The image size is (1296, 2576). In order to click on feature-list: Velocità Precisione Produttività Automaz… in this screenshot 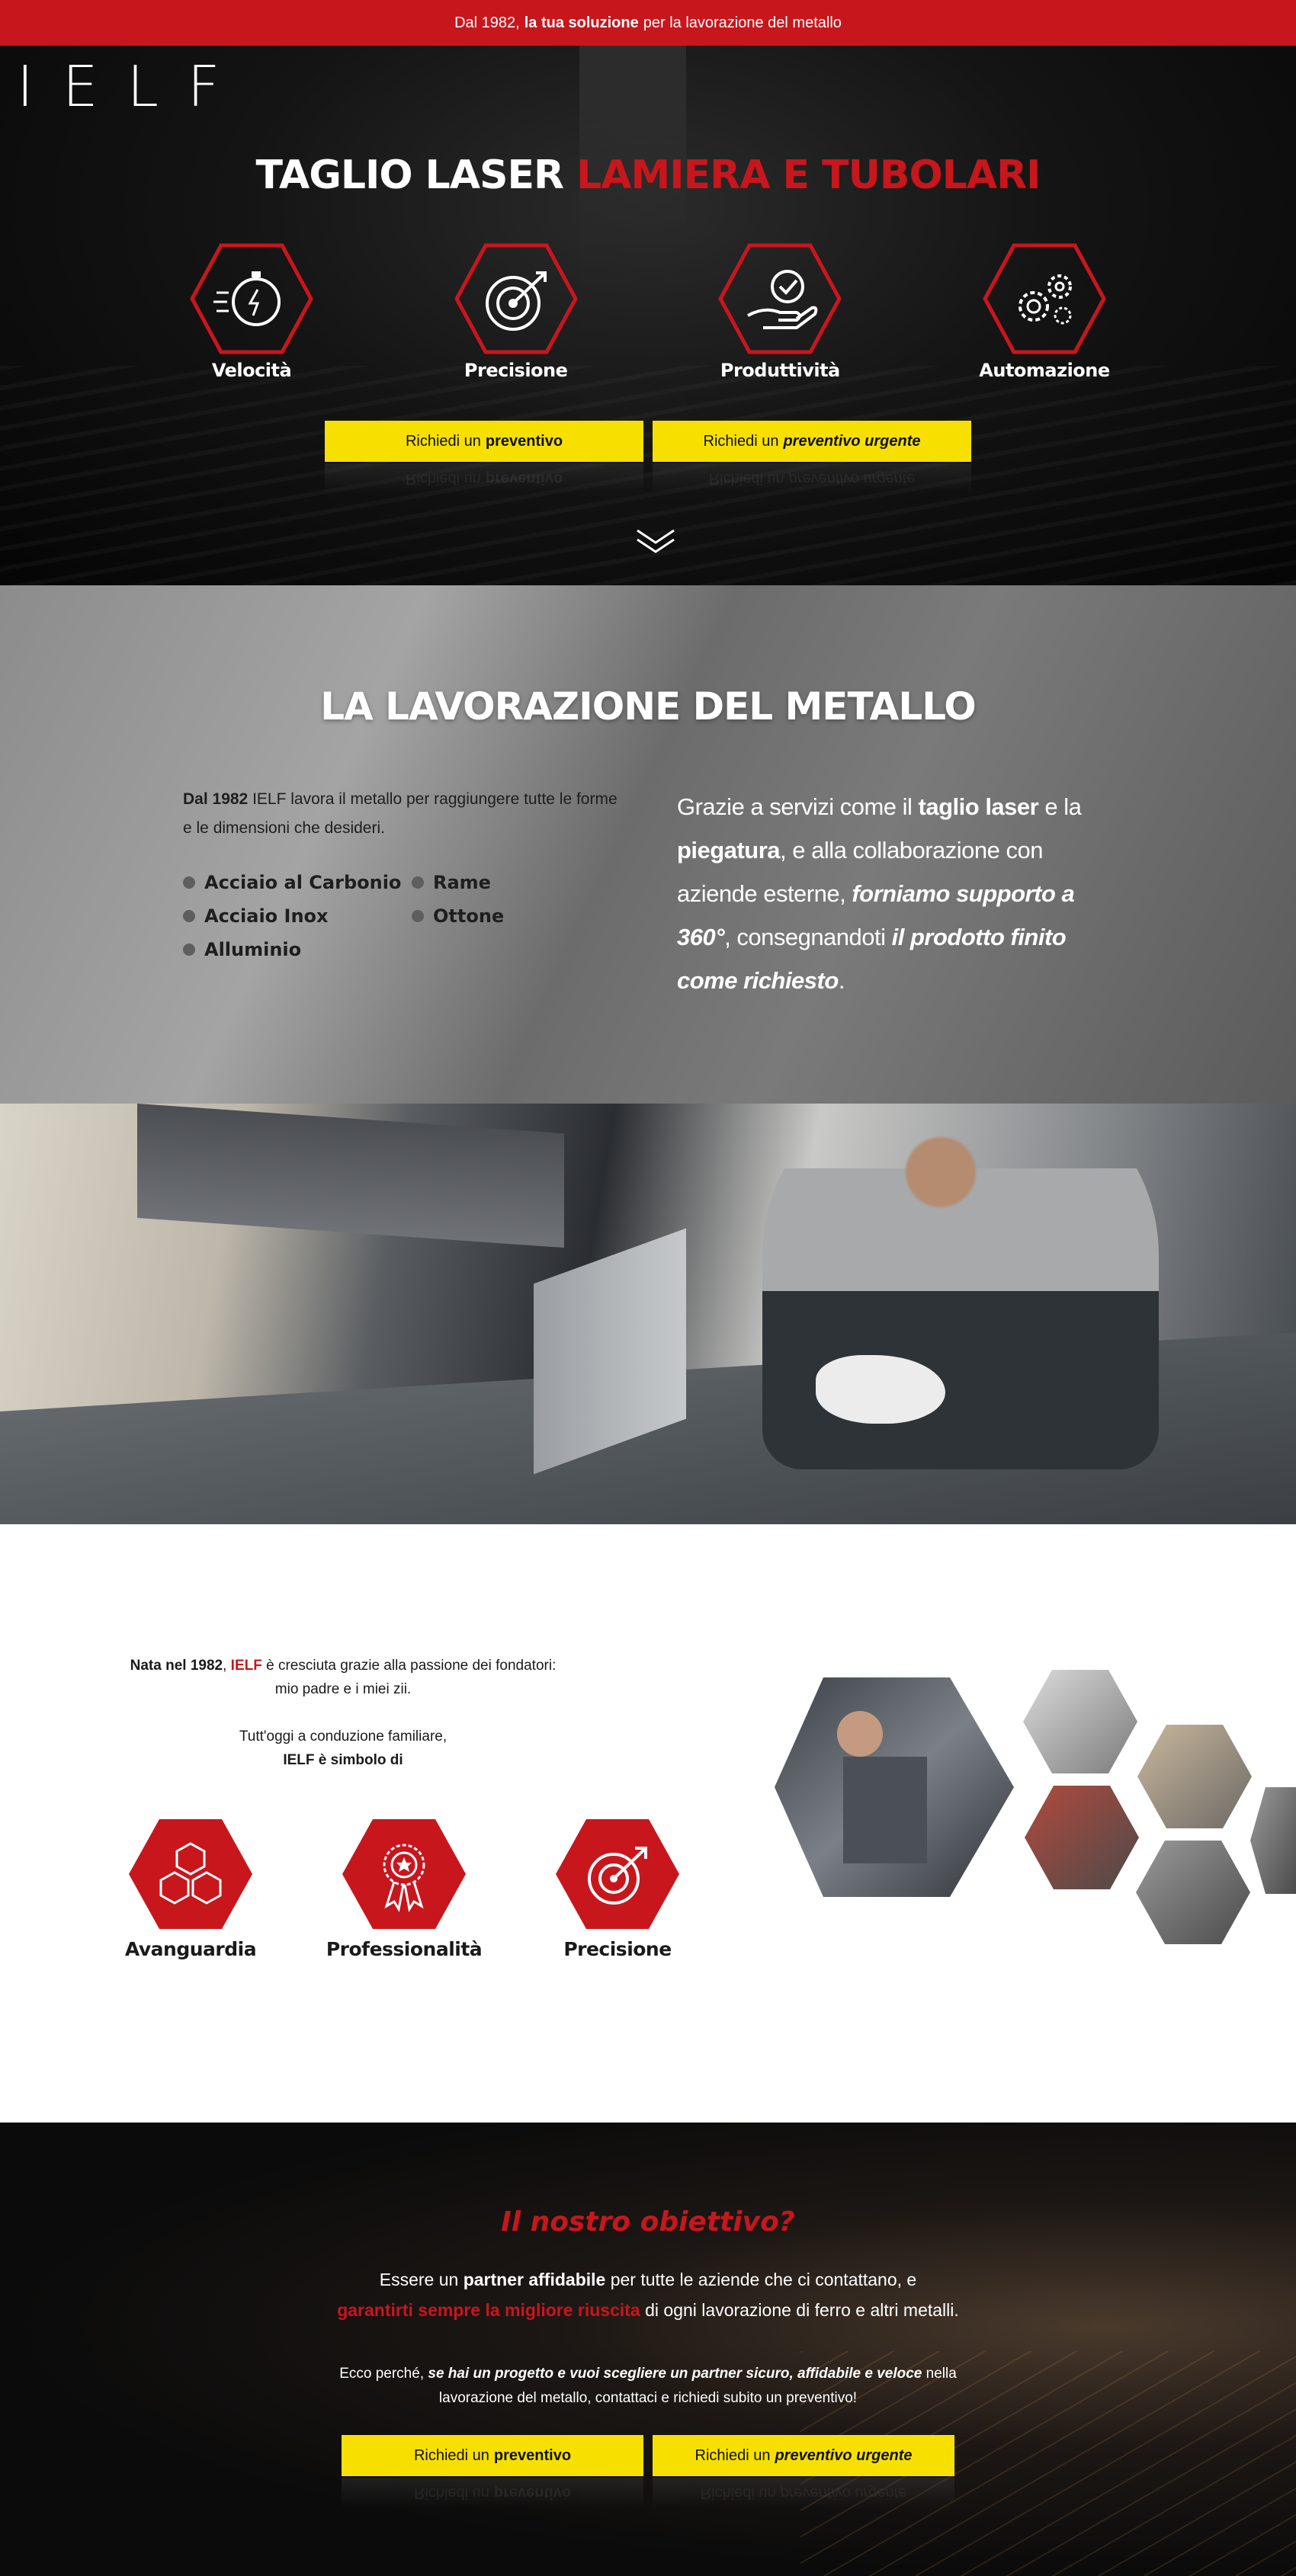, I will do `click(648, 311)`.